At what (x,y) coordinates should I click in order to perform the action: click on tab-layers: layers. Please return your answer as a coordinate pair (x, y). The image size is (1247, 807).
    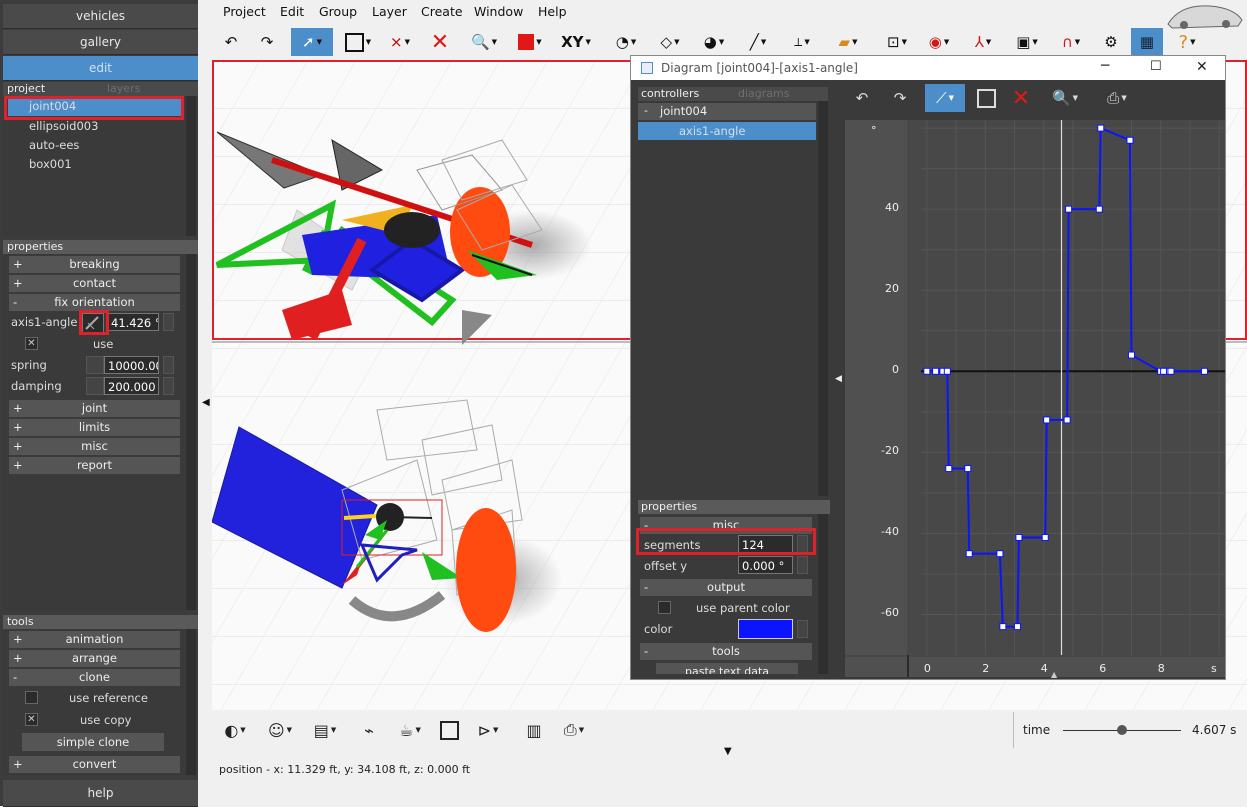
    Looking at the image, I should click on (123, 88).